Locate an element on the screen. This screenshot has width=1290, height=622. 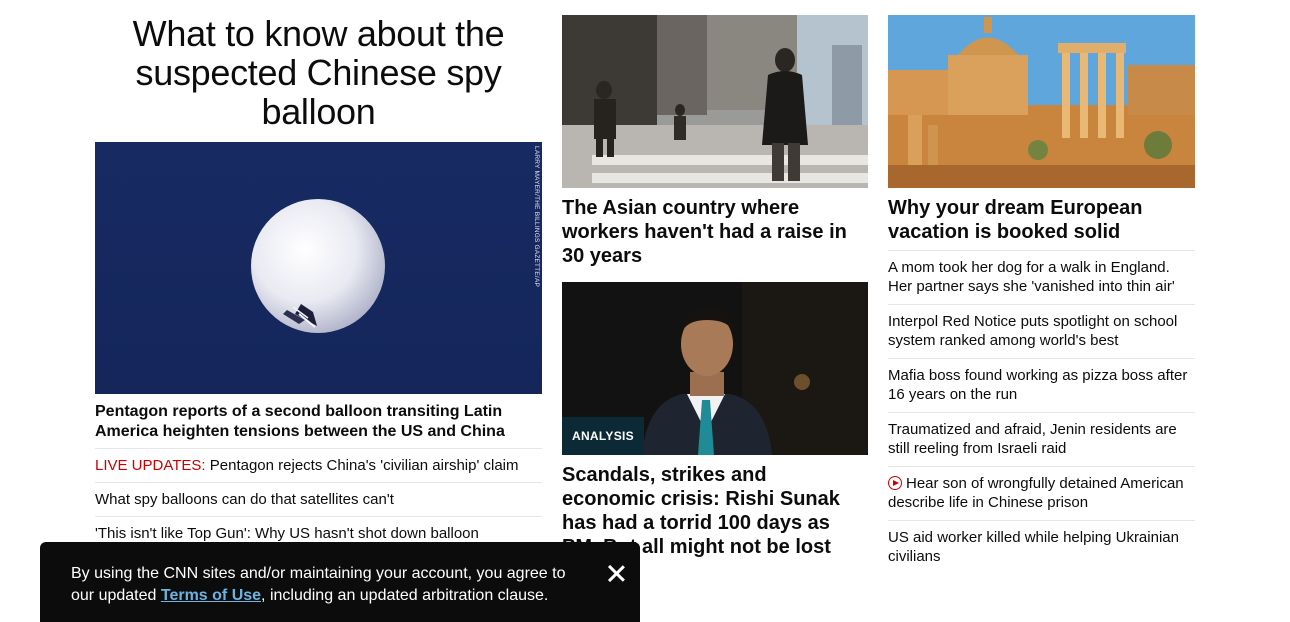
live-updates-label: LIVE UPDATES: is located at coordinates (150, 465).